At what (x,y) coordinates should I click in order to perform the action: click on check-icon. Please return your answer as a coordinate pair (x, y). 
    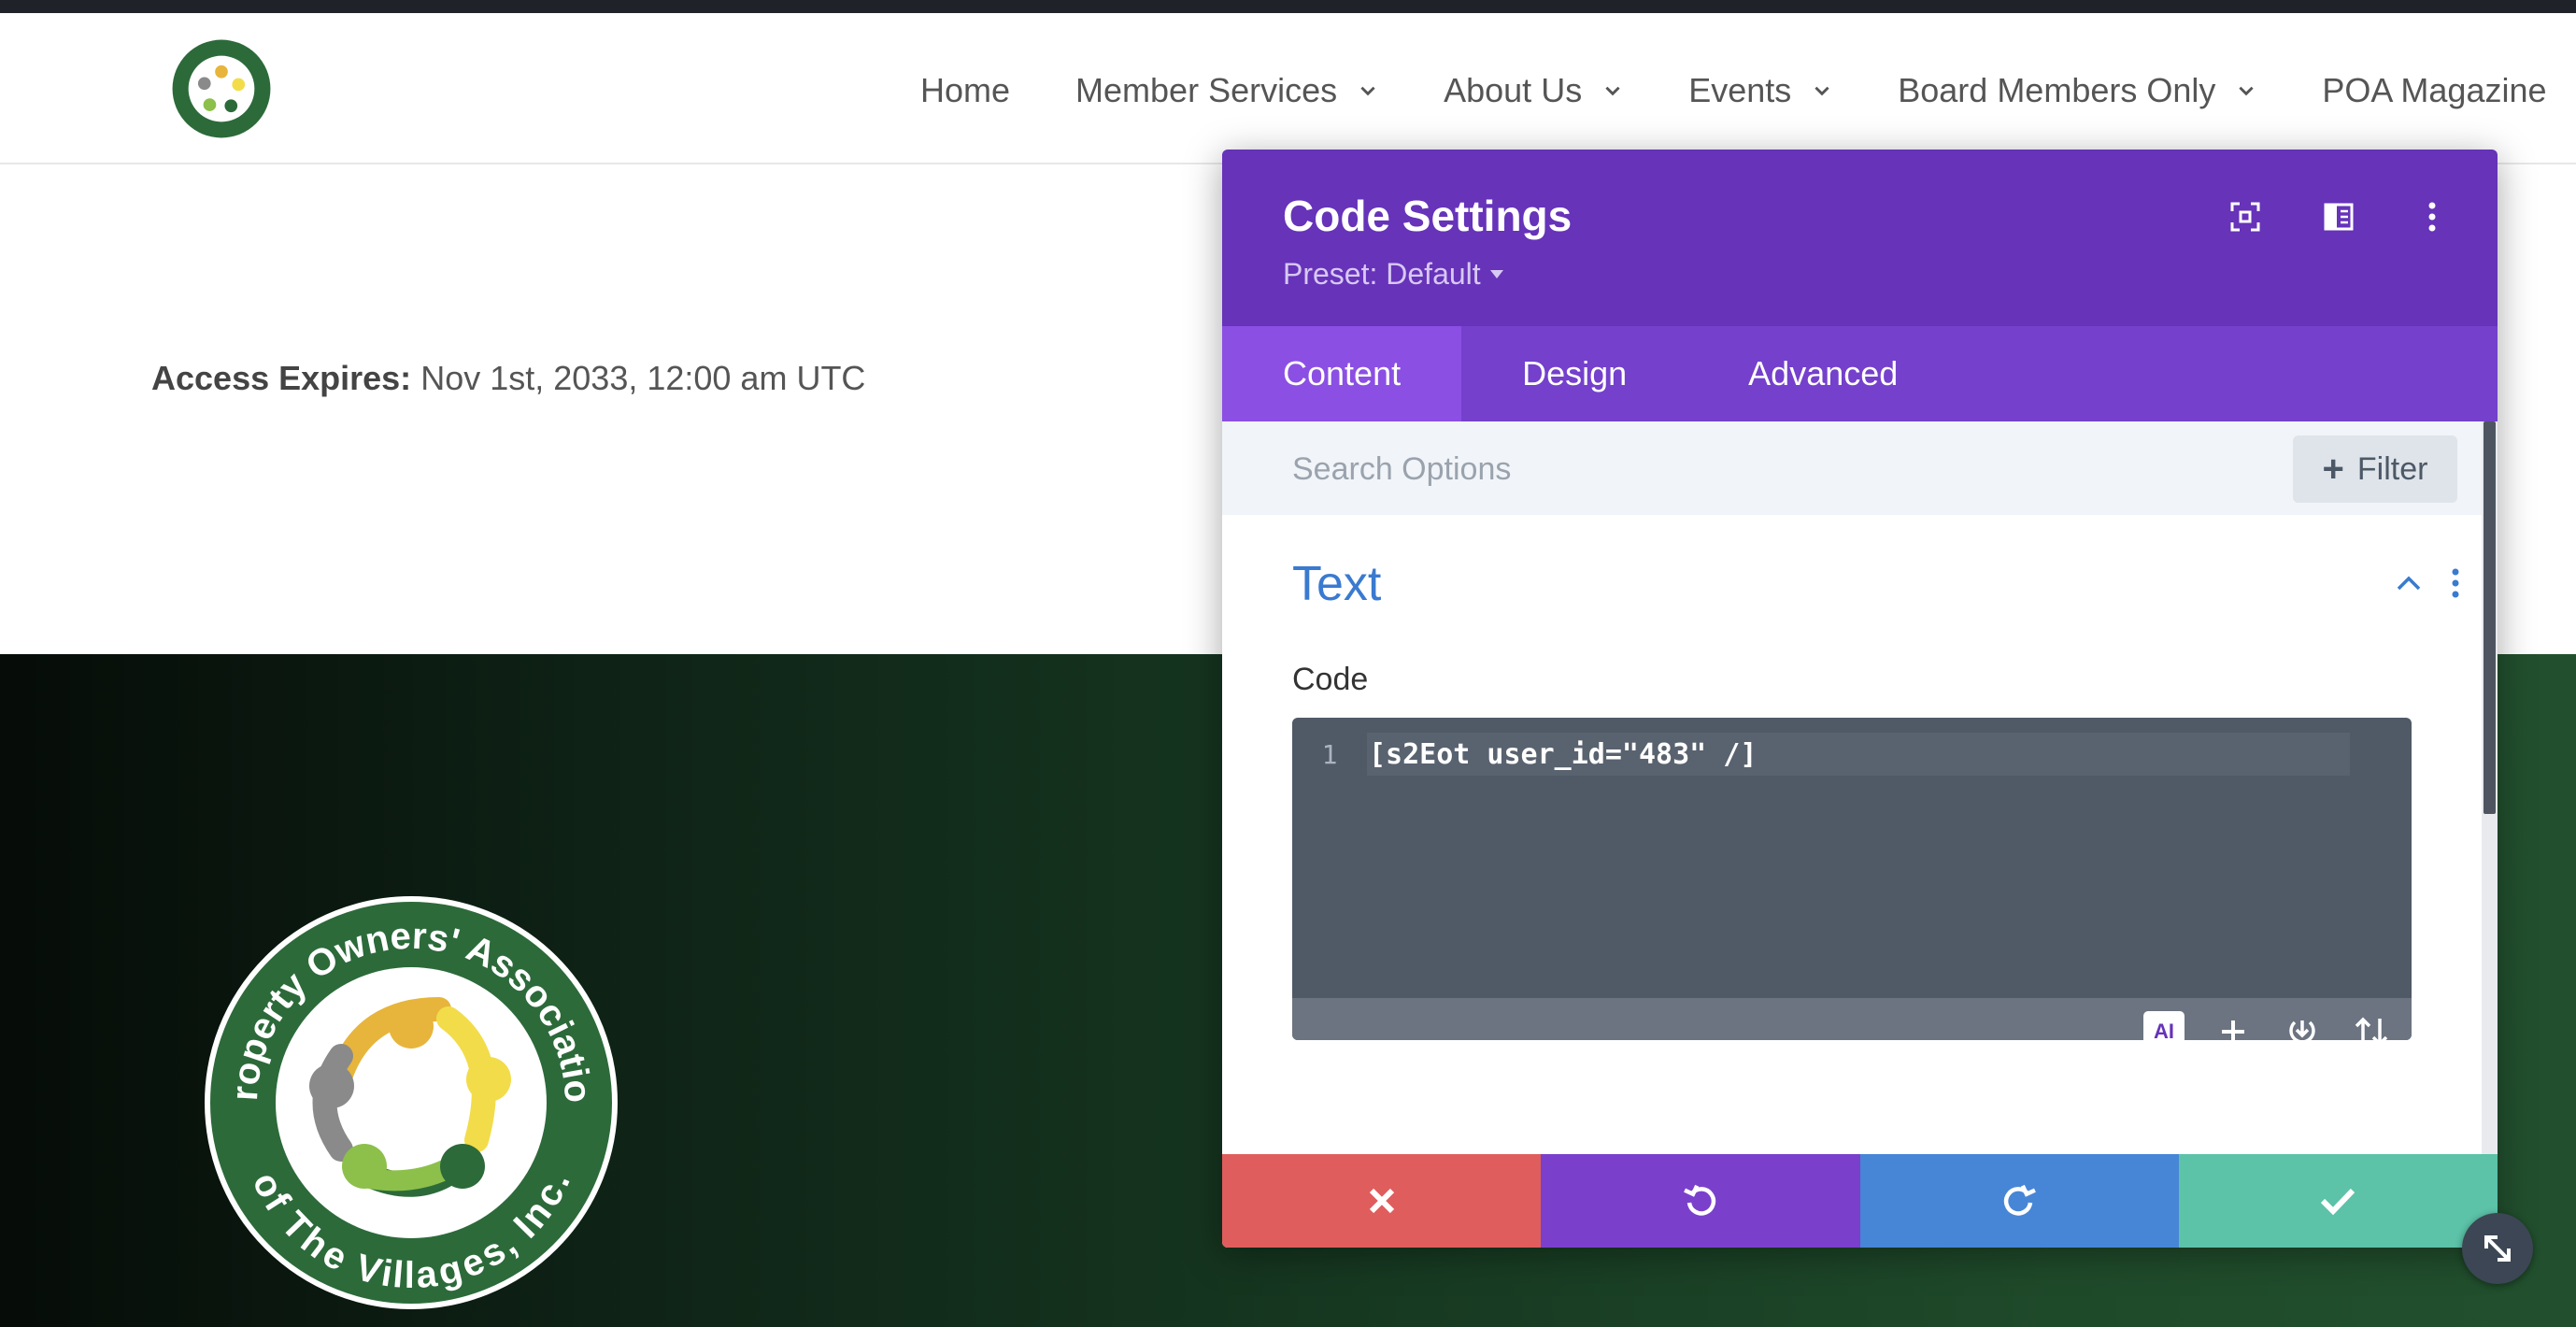
    Looking at the image, I should click on (2338, 1202).